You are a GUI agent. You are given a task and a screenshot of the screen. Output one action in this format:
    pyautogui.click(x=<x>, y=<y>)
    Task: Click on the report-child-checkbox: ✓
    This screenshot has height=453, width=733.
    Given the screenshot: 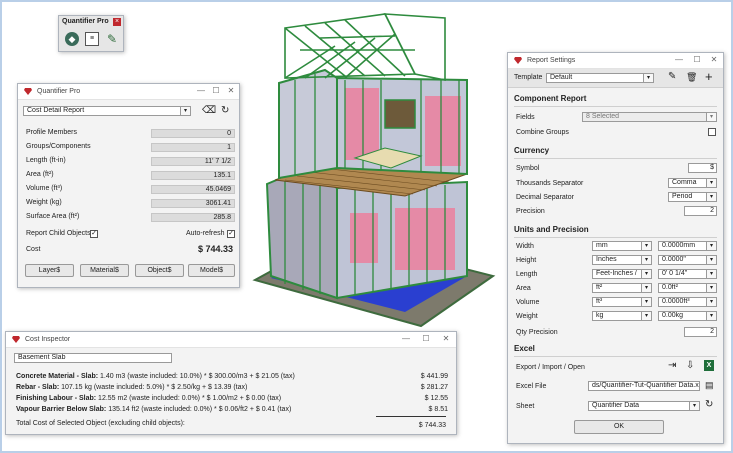 What is the action you would take?
    pyautogui.click(x=94, y=234)
    